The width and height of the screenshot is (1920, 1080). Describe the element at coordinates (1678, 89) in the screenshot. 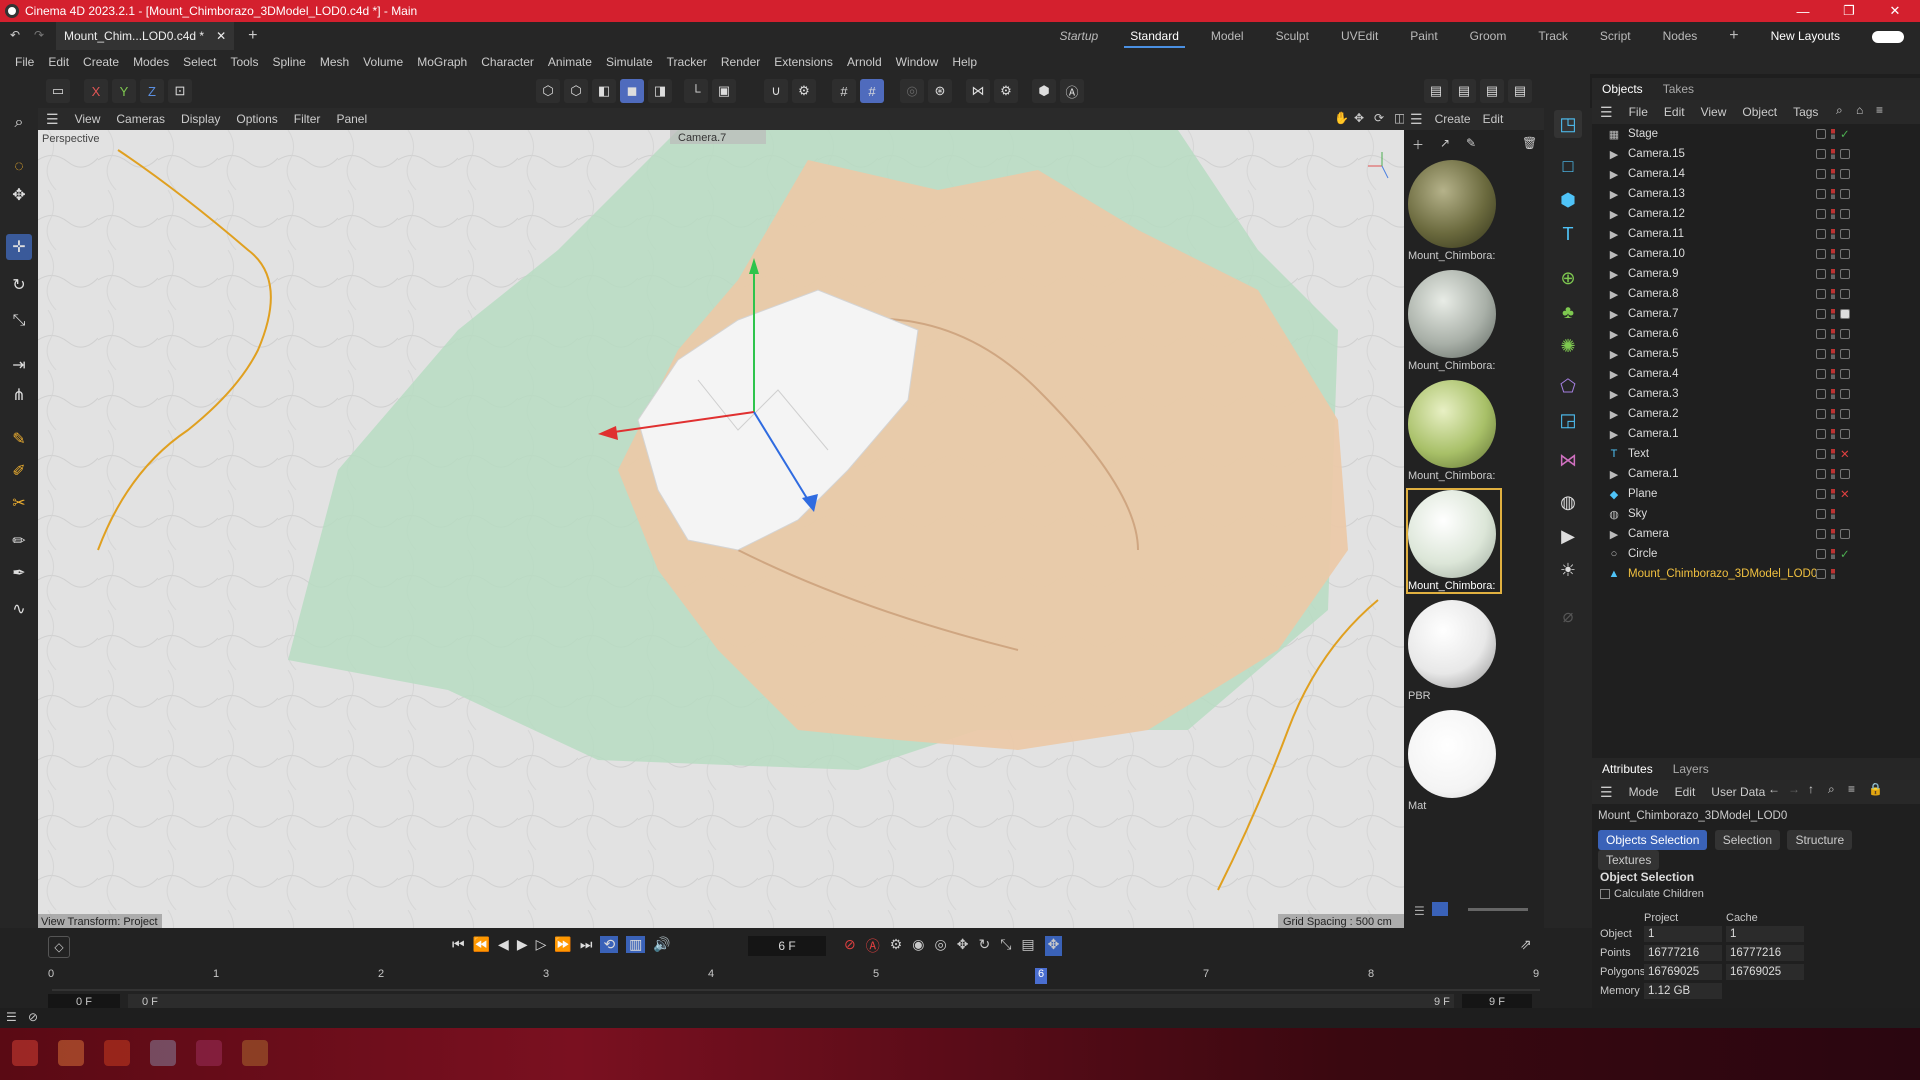

I see `tab-takes: Takes` at that location.